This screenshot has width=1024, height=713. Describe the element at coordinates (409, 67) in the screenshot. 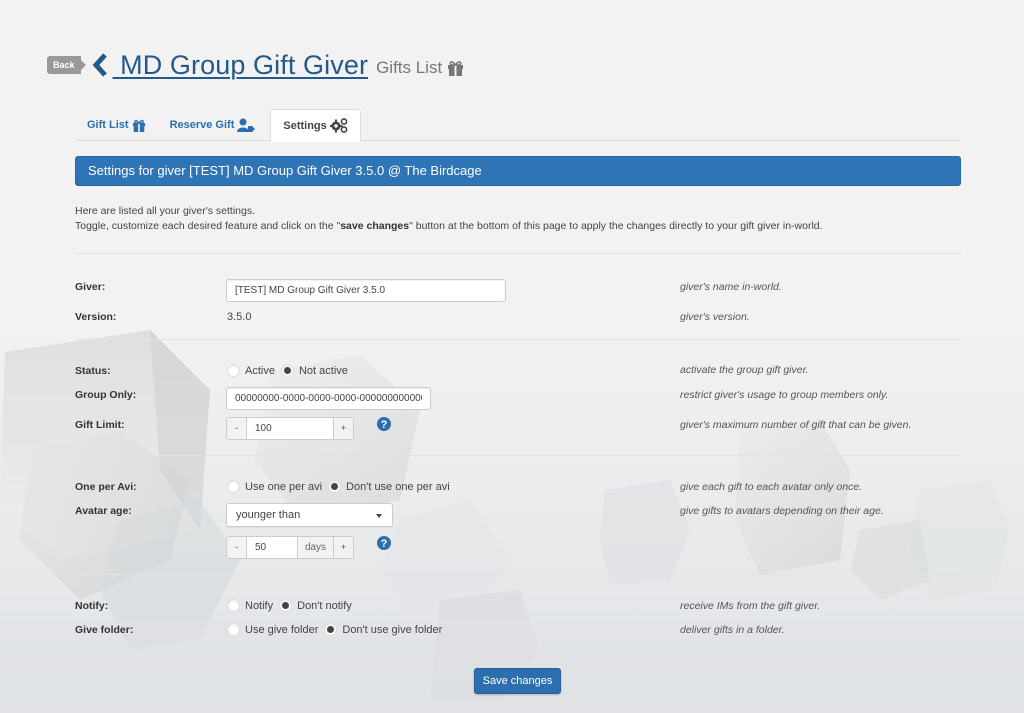

I see `subtitle-text: Gifts List` at that location.